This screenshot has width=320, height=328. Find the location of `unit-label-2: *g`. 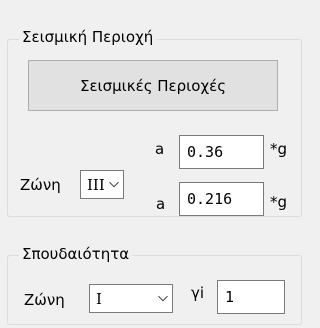

unit-label-2: *g is located at coordinates (279, 202).